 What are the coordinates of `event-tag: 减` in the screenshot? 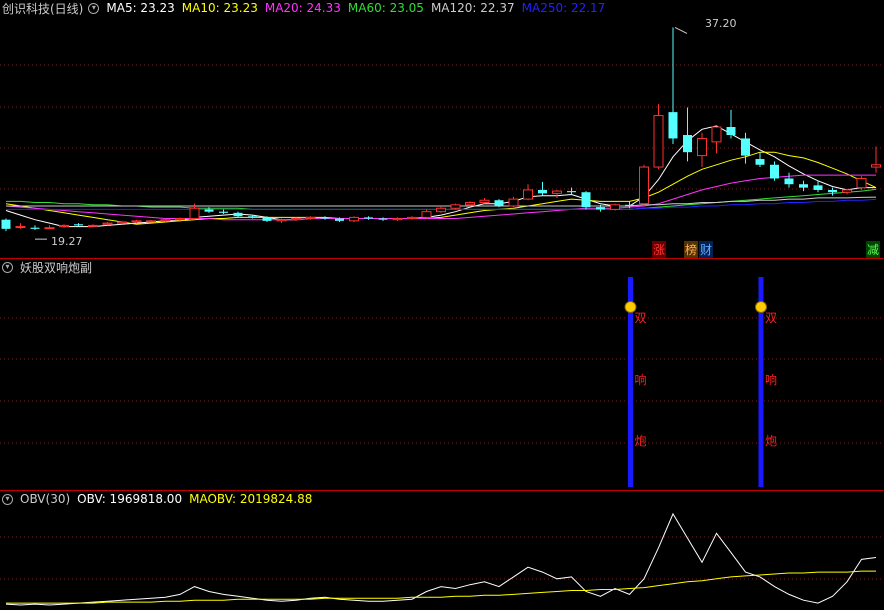 It's located at (873, 249).